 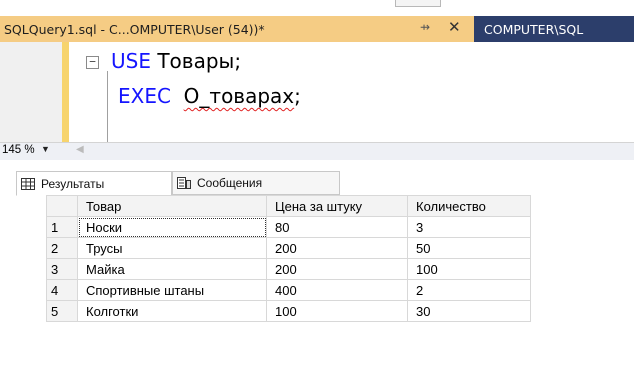 I want to click on pin-icon: ⇸, so click(x=425, y=27).